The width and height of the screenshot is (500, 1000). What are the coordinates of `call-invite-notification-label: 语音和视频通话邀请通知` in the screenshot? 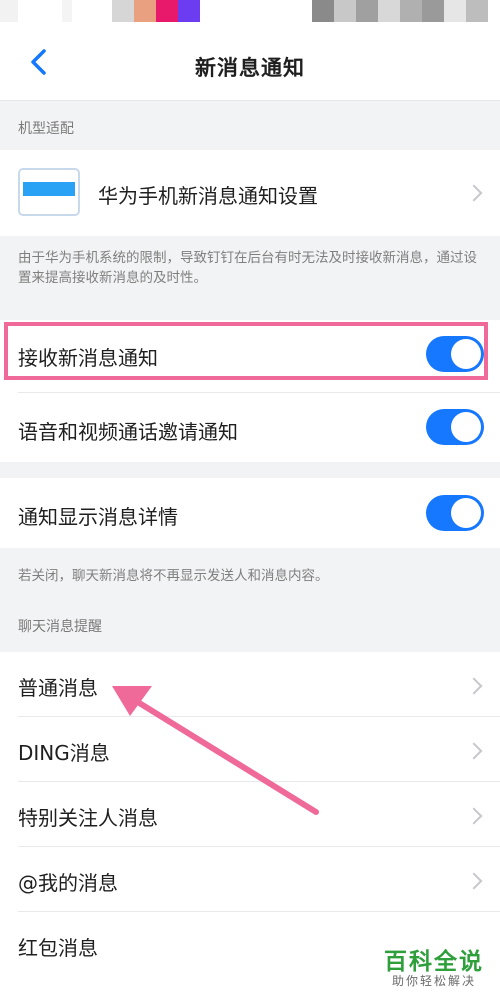 It's located at (128, 432).